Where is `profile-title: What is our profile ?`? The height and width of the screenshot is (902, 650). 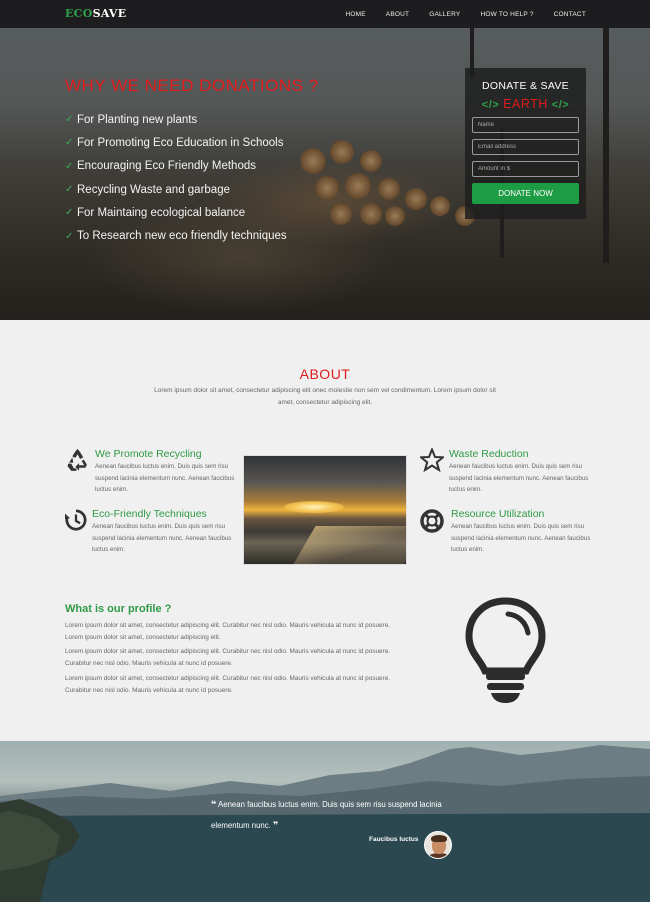 profile-title: What is our profile ? is located at coordinates (118, 609).